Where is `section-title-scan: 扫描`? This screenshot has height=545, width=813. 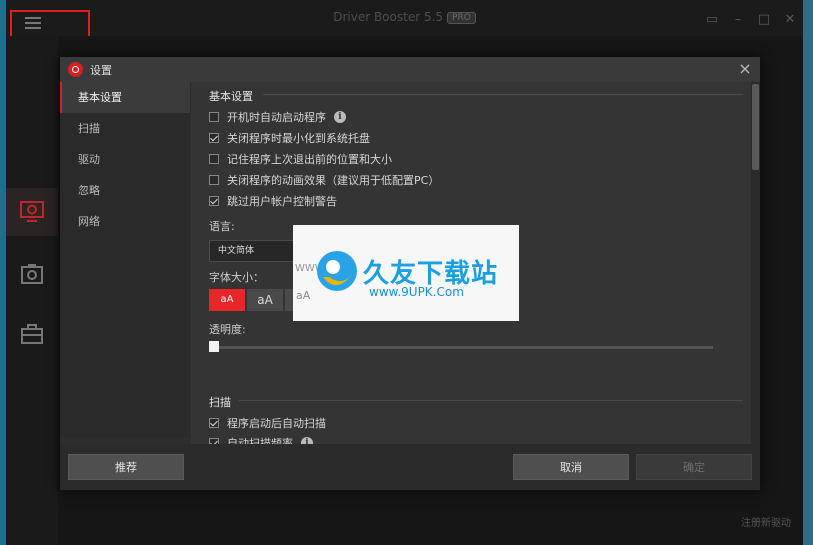
section-title-scan: 扫描 is located at coordinates (220, 402).